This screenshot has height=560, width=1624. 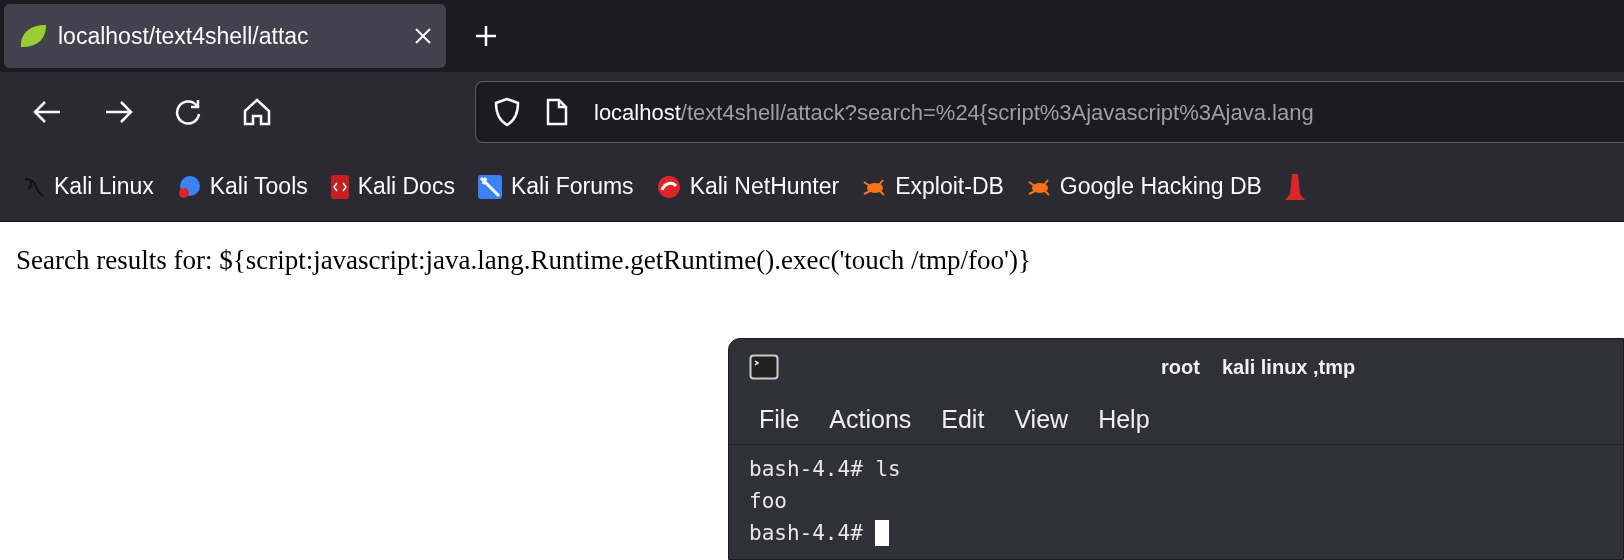 What do you see at coordinates (188, 112) in the screenshot?
I see `reload-icon` at bounding box center [188, 112].